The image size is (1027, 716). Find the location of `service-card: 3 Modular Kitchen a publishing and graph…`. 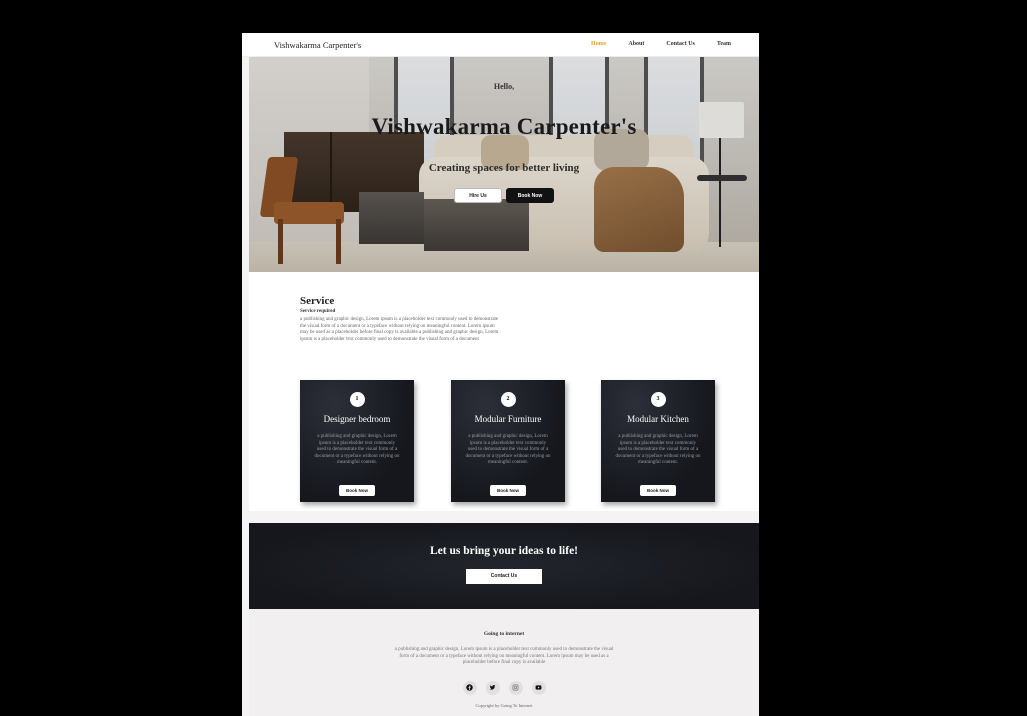

service-card: 3 Modular Kitchen a publishing and graph… is located at coordinates (658, 441).